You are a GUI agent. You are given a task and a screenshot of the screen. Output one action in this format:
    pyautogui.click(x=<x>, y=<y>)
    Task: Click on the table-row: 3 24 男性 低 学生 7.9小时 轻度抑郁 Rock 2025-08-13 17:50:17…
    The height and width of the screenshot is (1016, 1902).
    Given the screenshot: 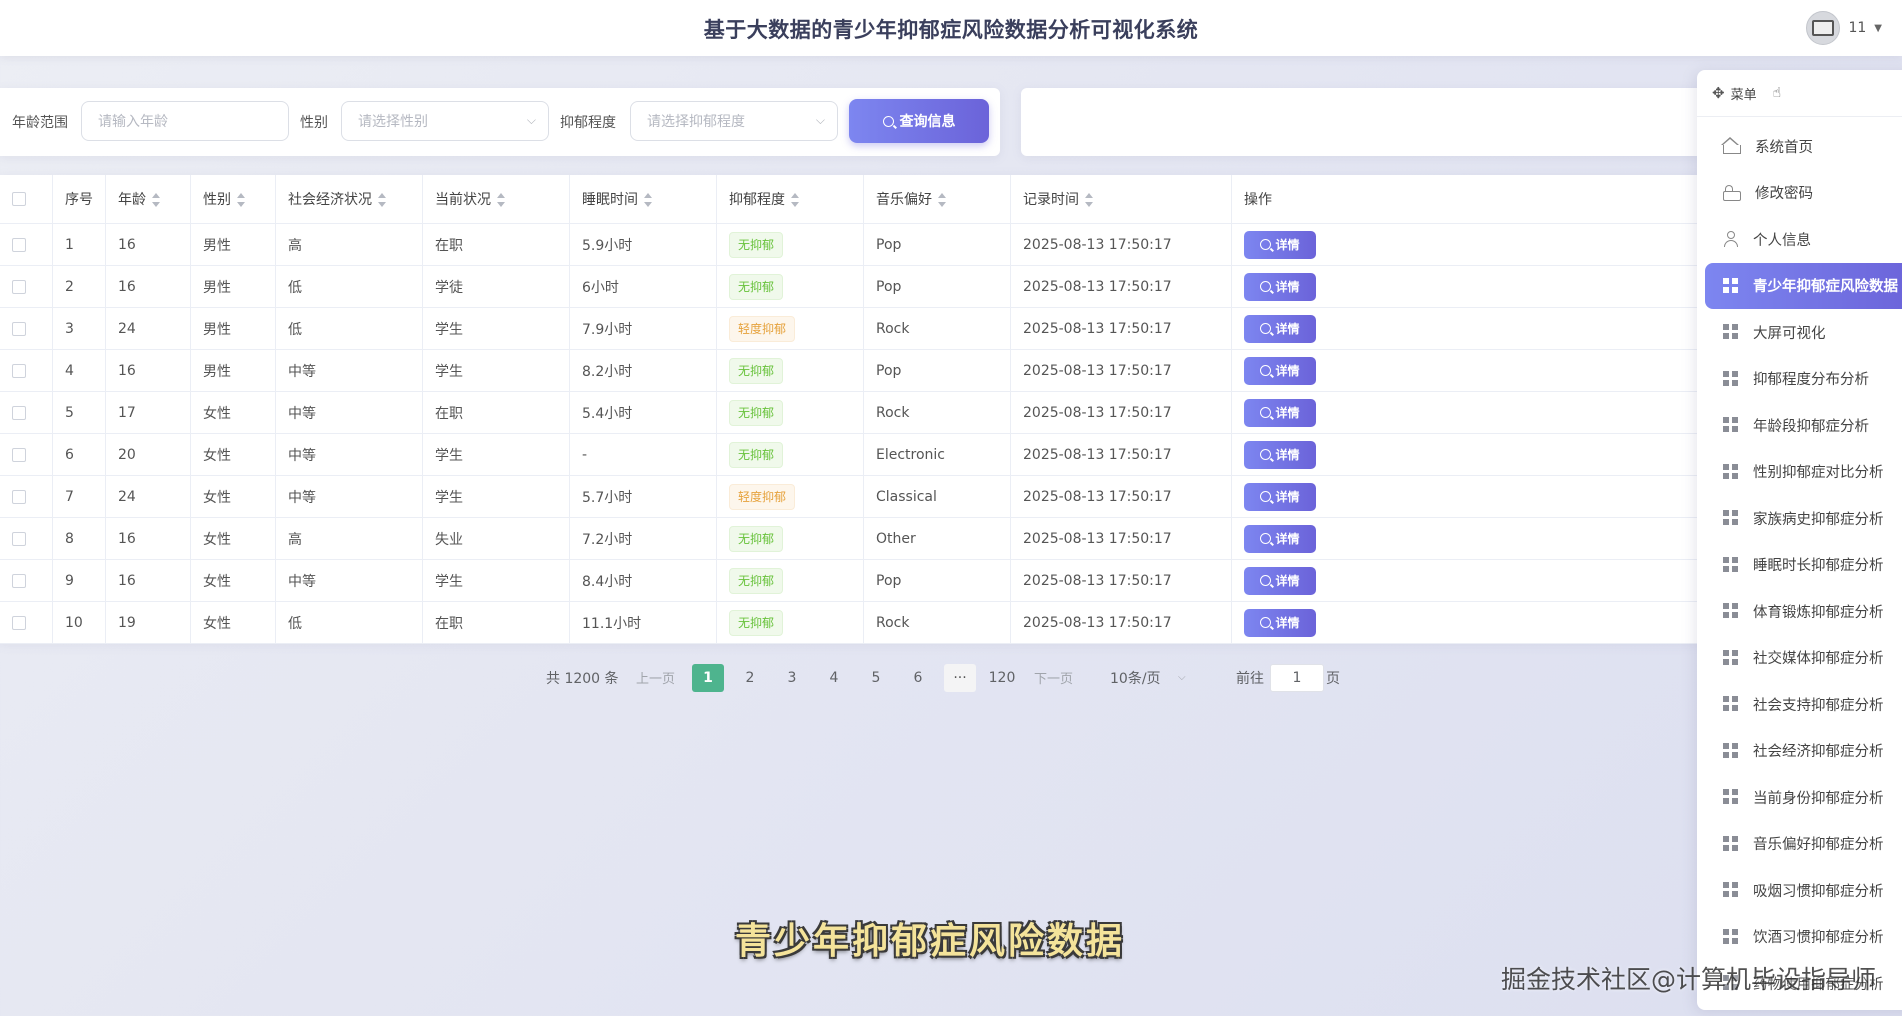 What is the action you would take?
    pyautogui.click(x=850, y=328)
    